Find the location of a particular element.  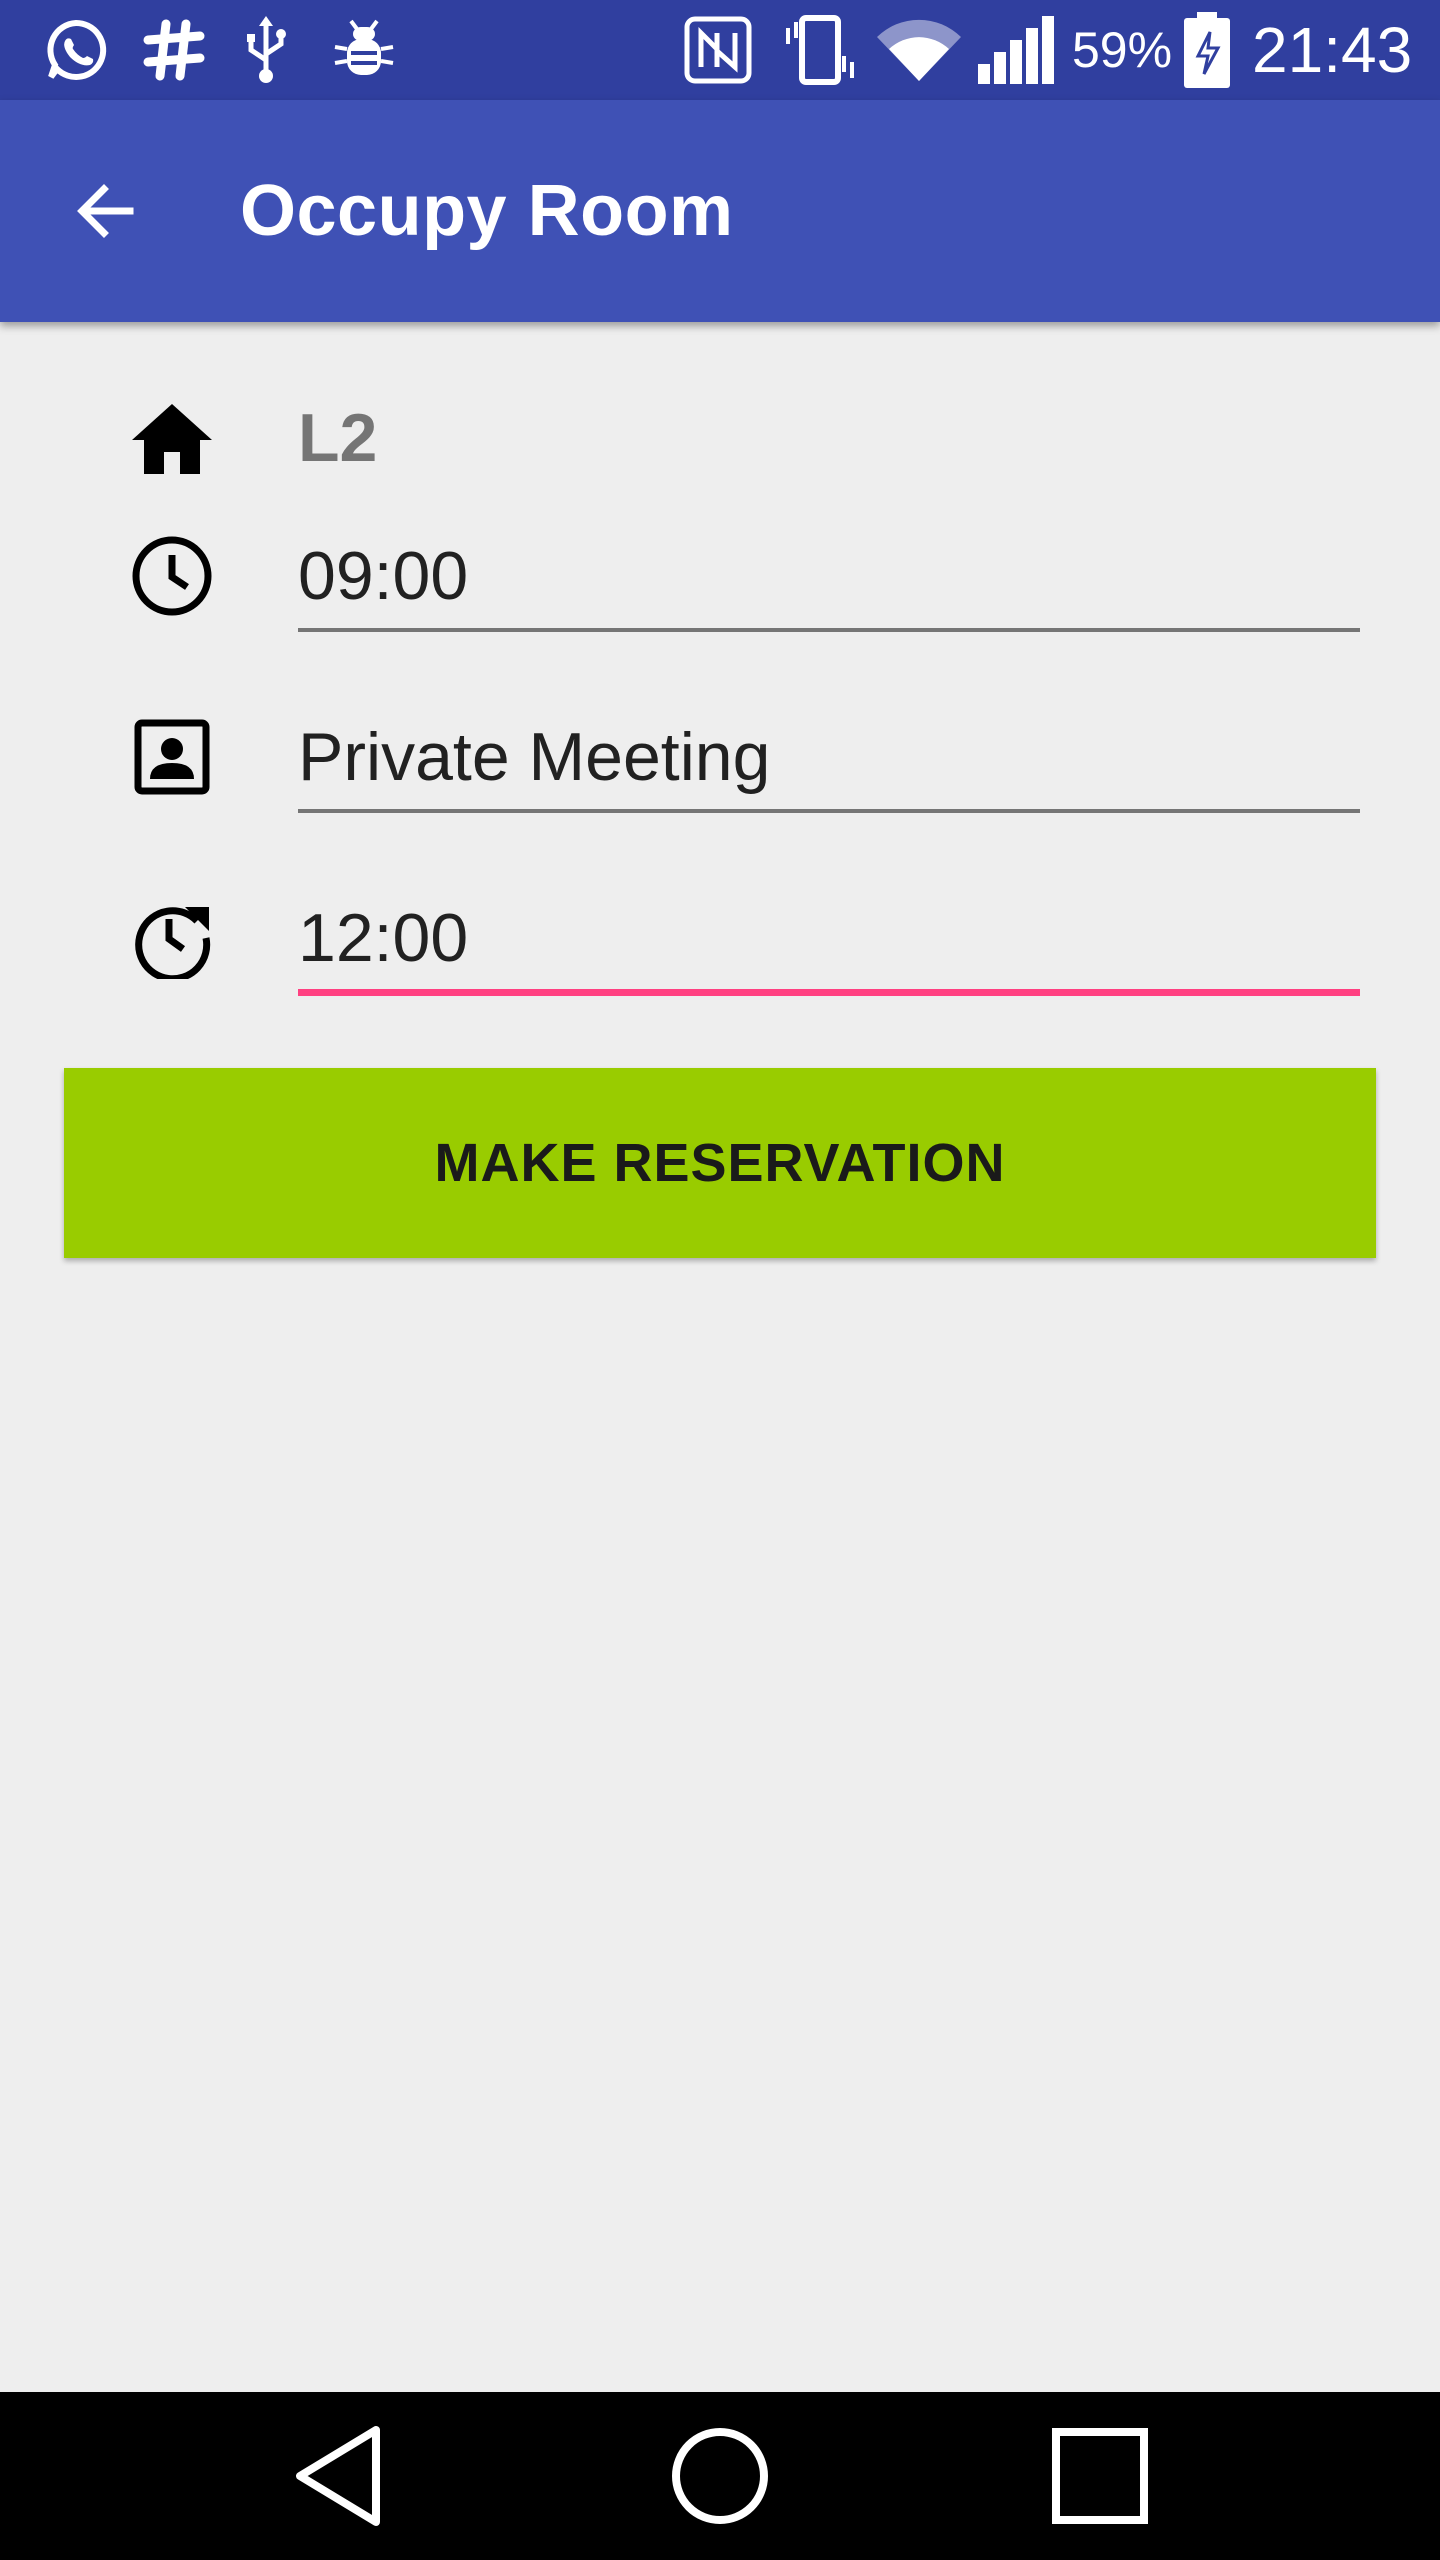

nfc-icon is located at coordinates (718, 50).